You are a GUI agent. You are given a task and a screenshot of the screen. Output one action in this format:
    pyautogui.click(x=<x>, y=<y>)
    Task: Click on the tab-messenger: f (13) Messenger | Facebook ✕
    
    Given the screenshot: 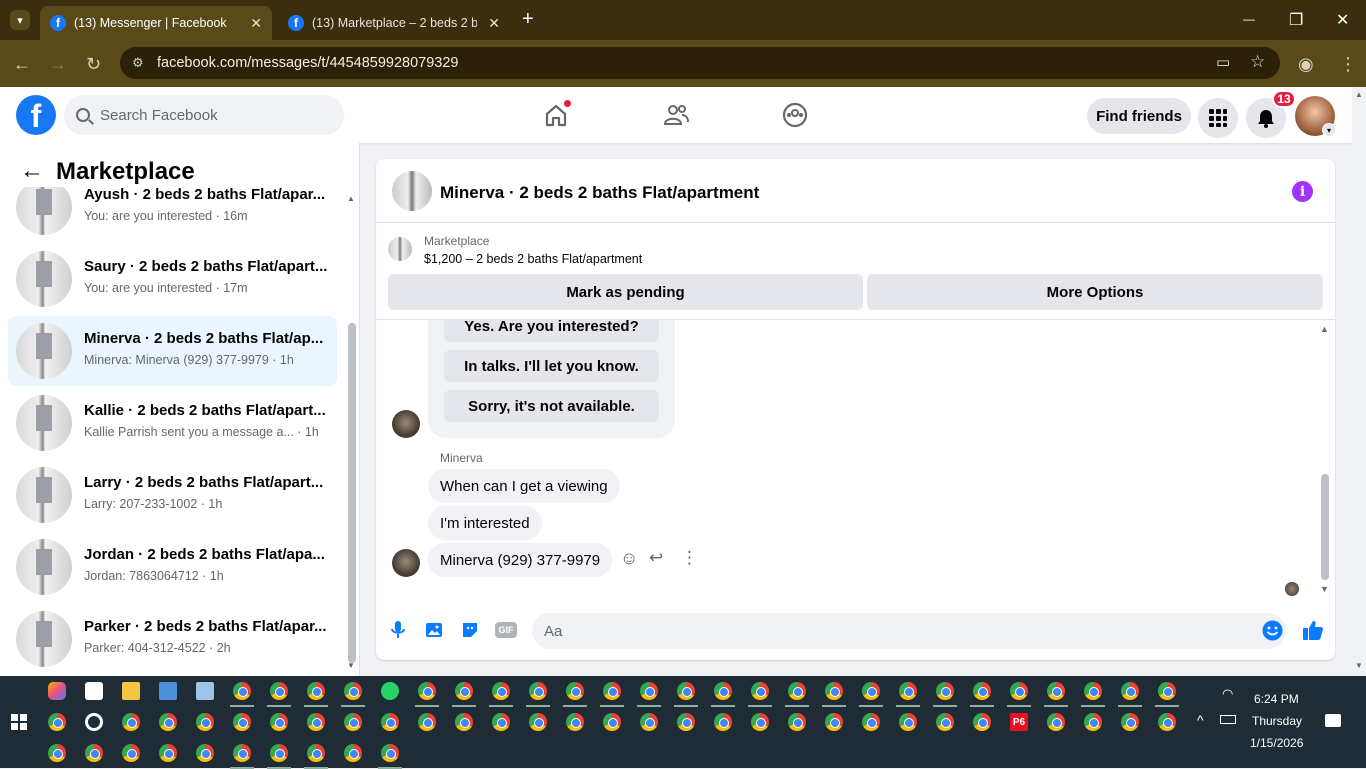 What is the action you would take?
    pyautogui.click(x=156, y=23)
    